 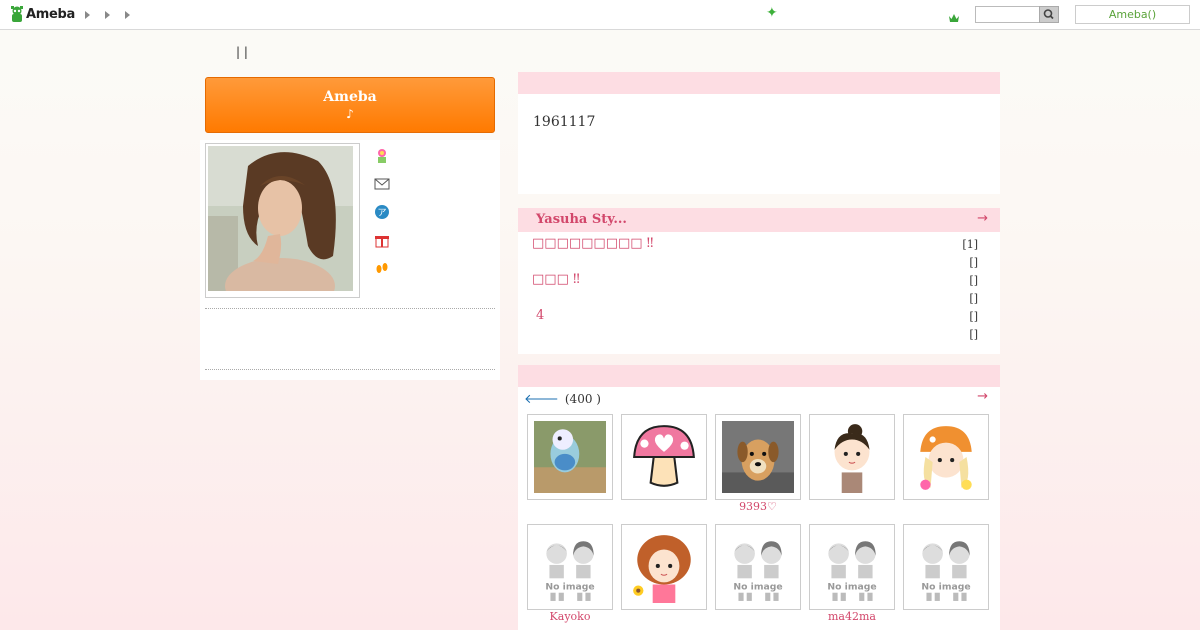 I want to click on ameba-mascot-icon, so click(x=17, y=14).